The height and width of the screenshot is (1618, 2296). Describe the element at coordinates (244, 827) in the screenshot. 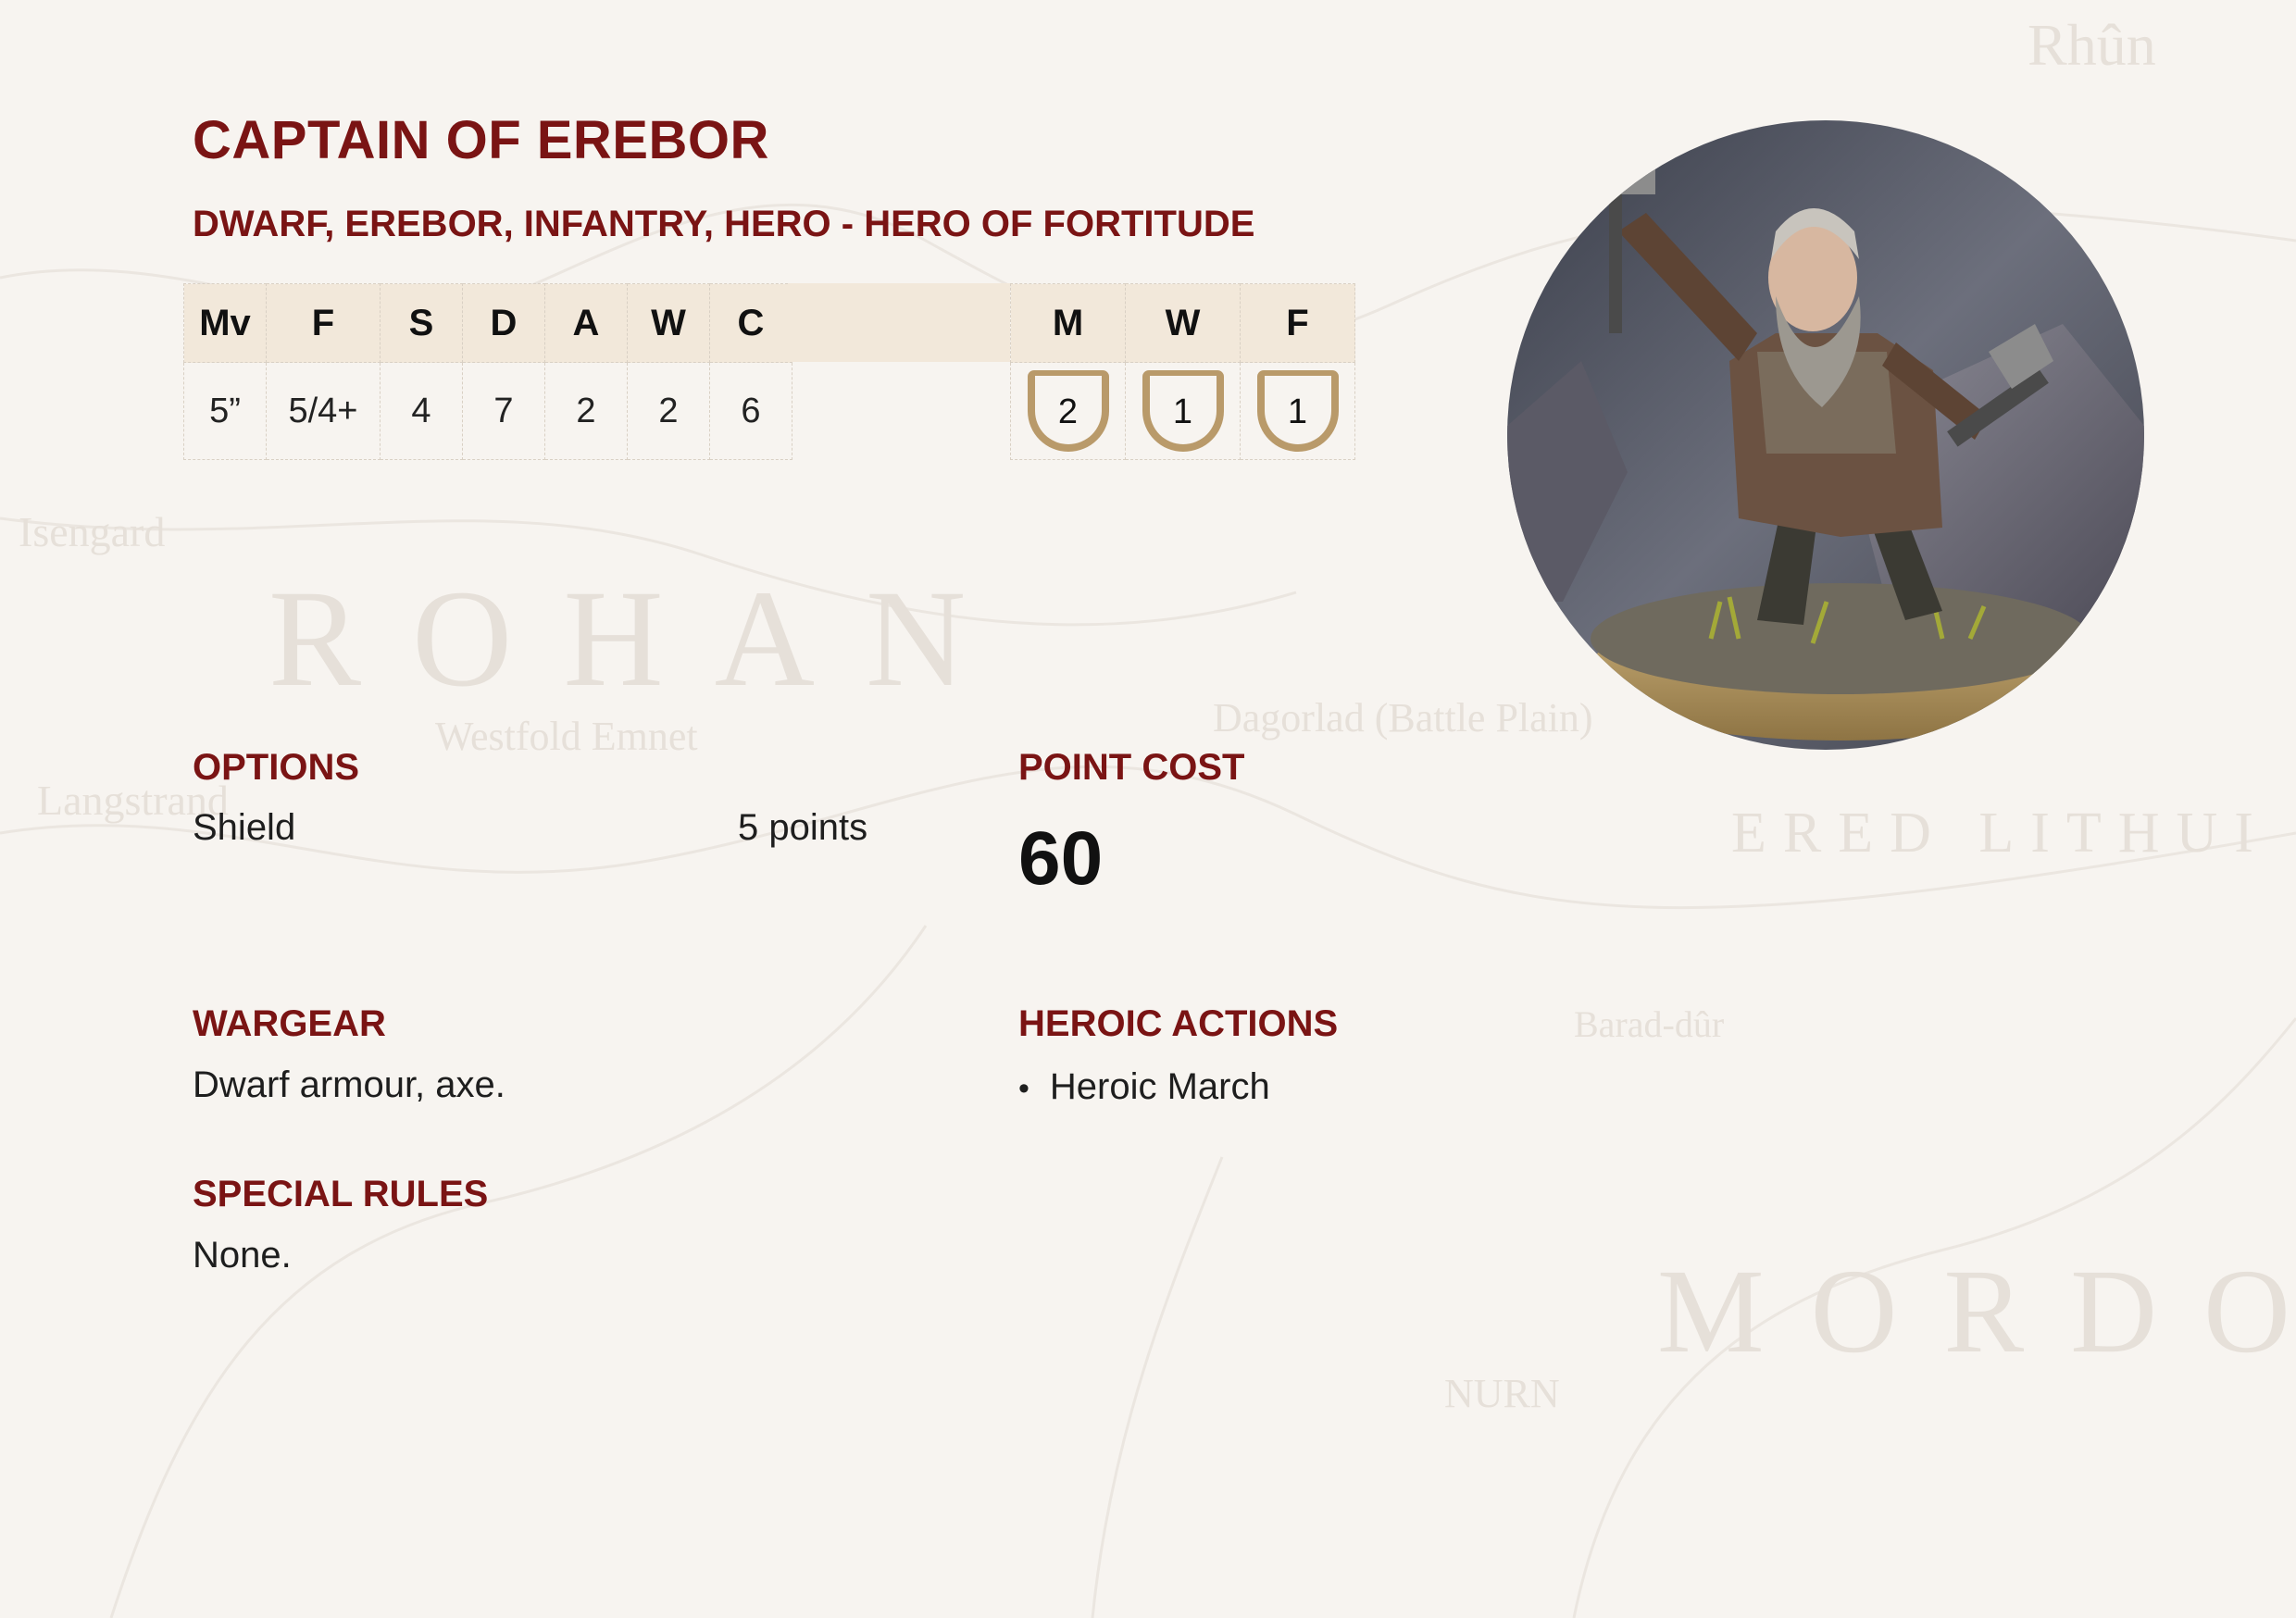

I see `option-name: Shield` at that location.